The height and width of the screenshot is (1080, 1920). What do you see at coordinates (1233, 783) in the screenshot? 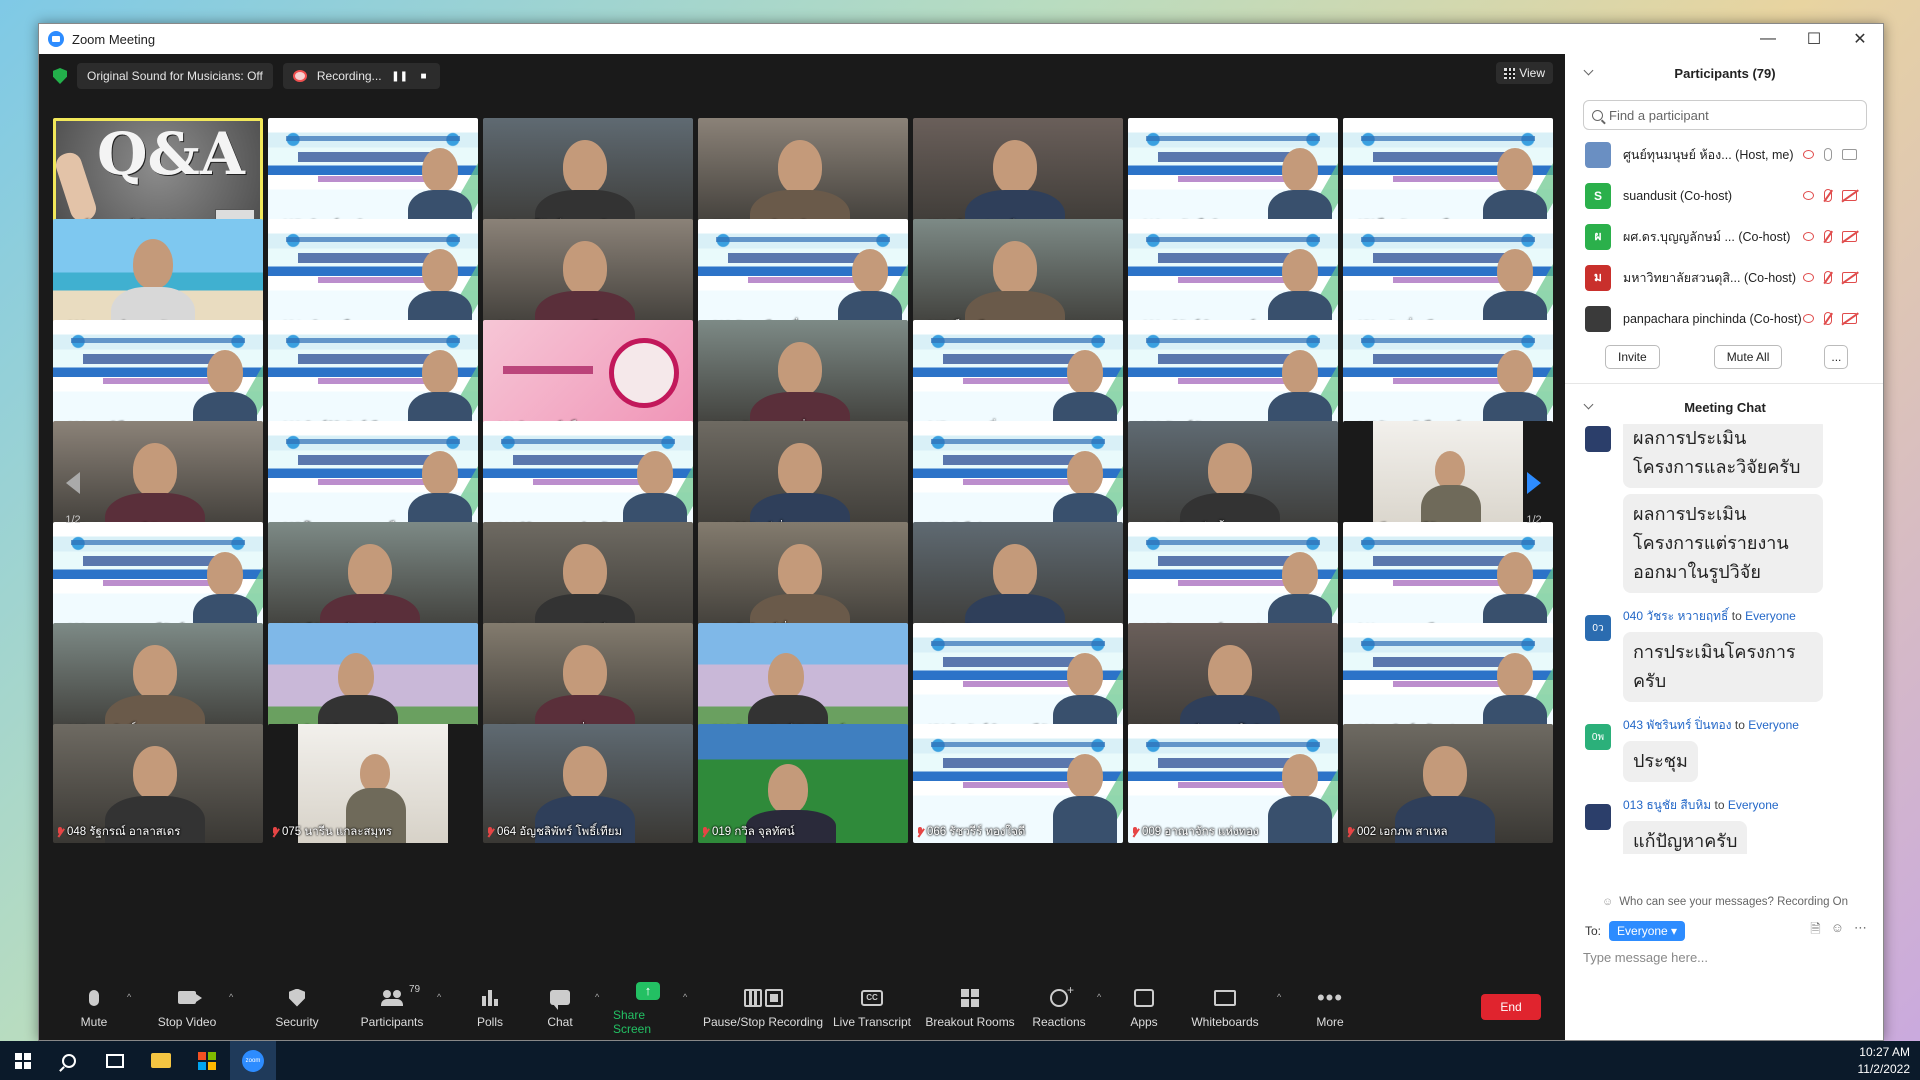
I see `participant-video-tile: 009 อาณาจักร แห่งทอง` at bounding box center [1233, 783].